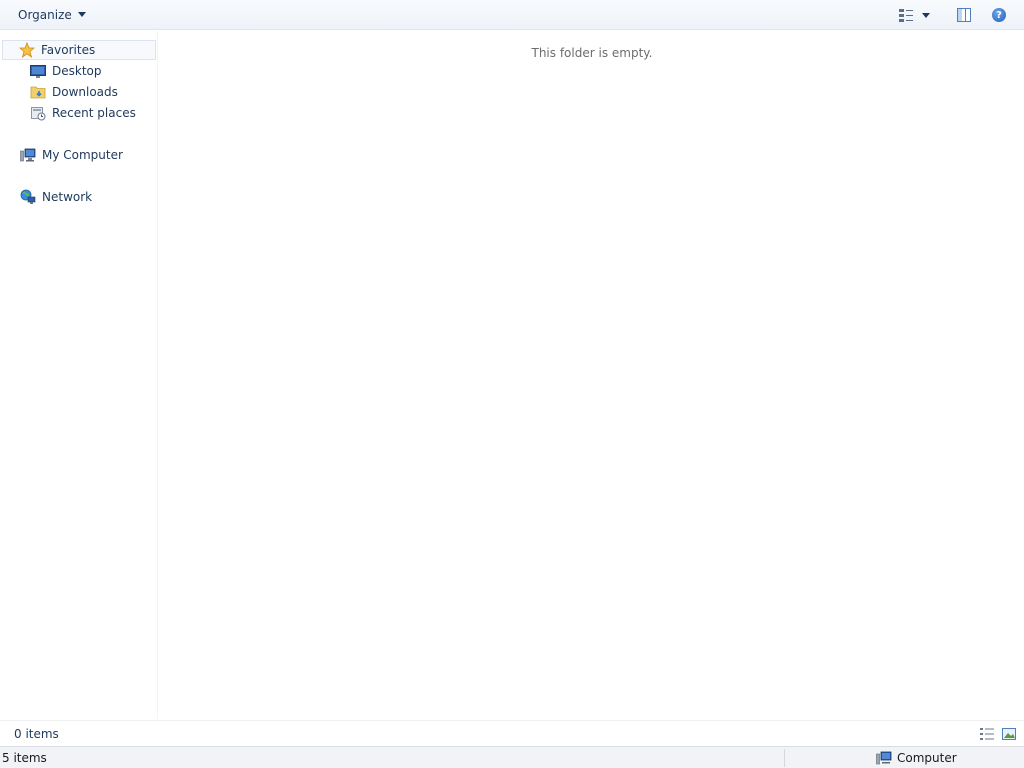 The height and width of the screenshot is (768, 1024). Describe the element at coordinates (77, 71) in the screenshot. I see `nav-label-desktop: Desktop` at that location.